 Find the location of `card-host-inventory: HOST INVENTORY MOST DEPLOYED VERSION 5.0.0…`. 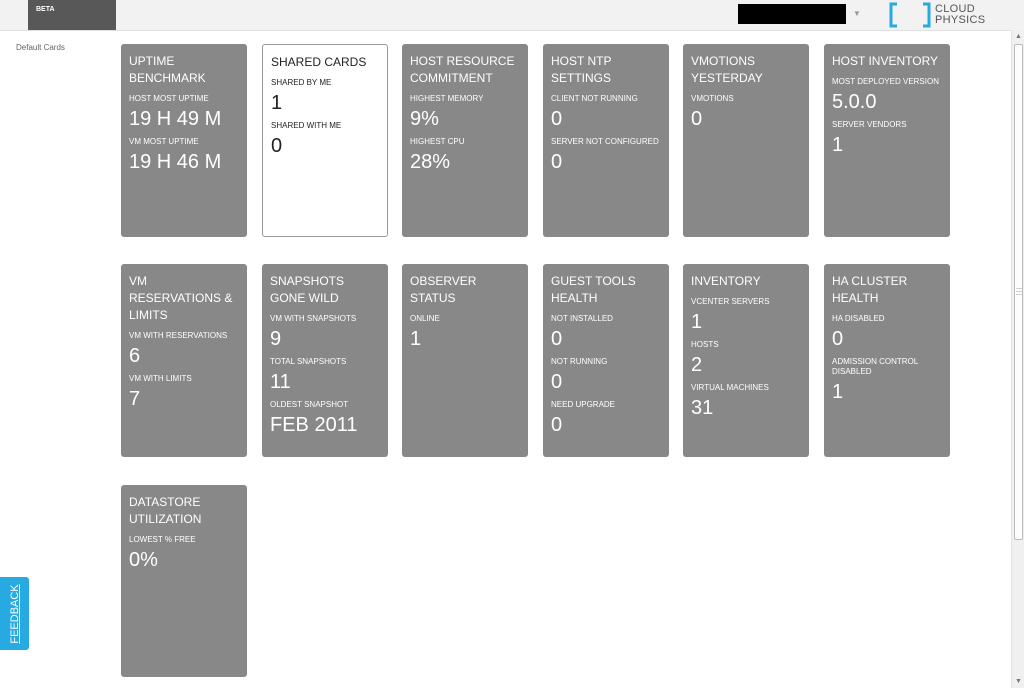

card-host-inventory: HOST INVENTORY MOST DEPLOYED VERSION 5.0.0… is located at coordinates (887, 140).